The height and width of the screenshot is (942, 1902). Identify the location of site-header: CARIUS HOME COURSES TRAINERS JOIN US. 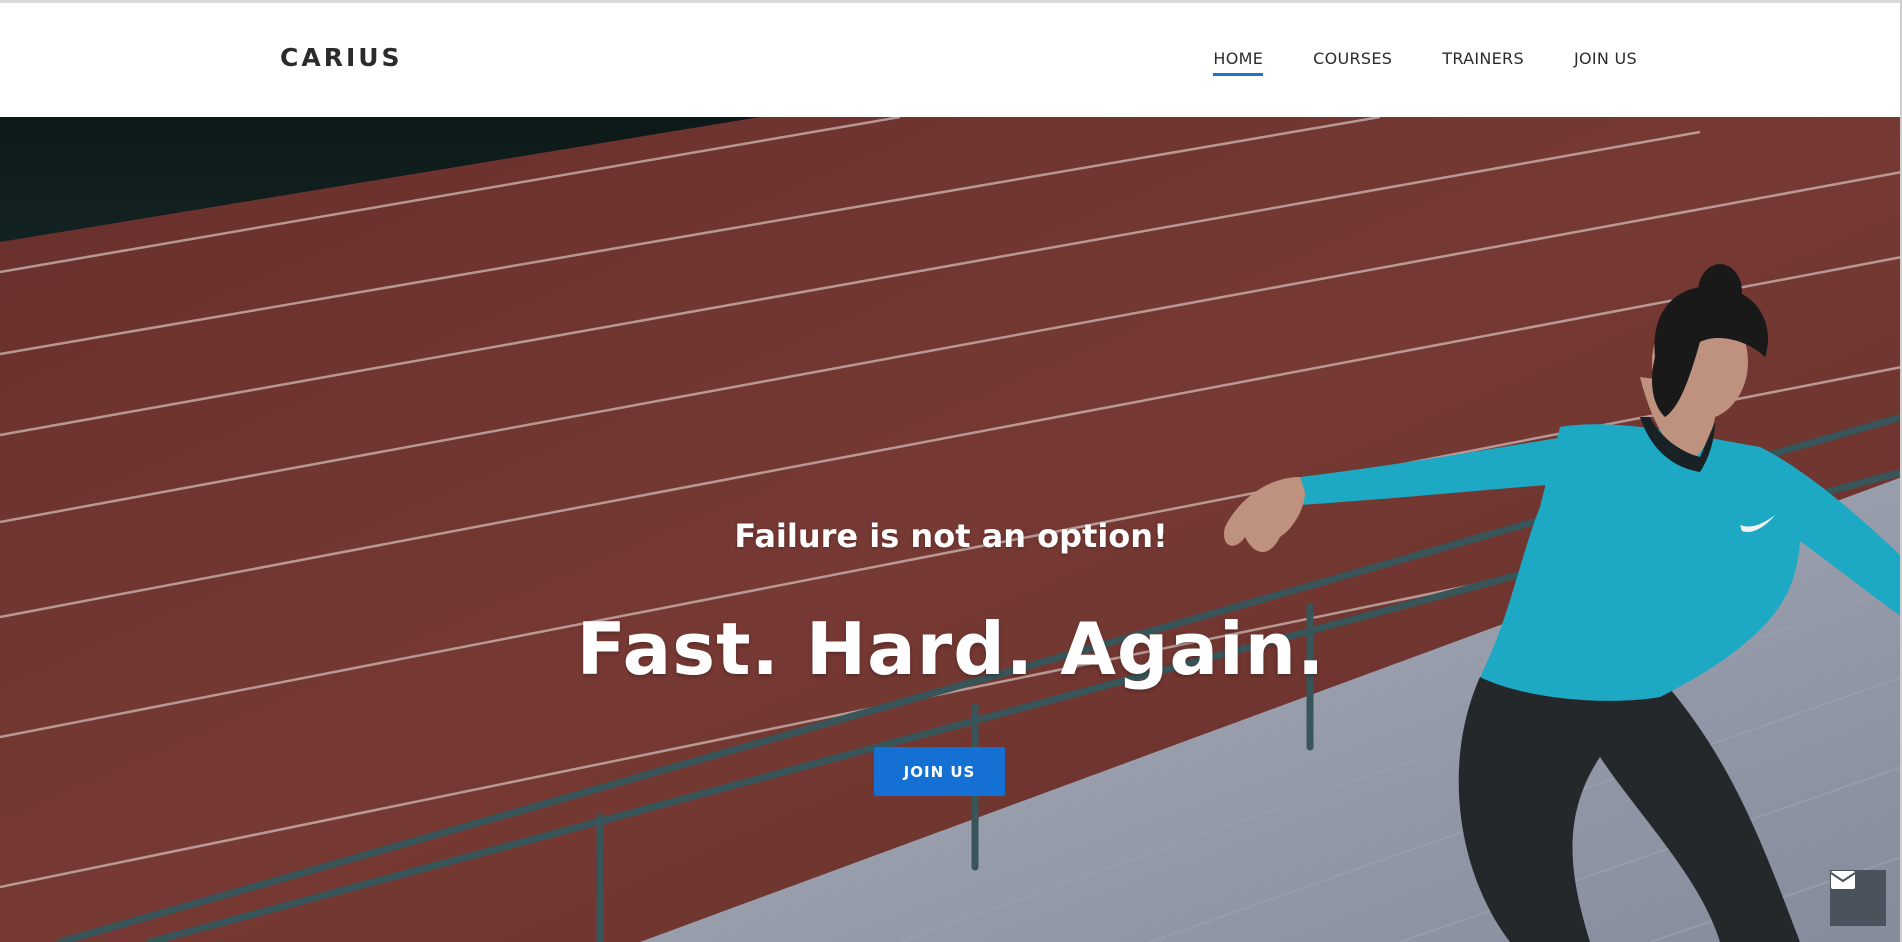
(951, 60).